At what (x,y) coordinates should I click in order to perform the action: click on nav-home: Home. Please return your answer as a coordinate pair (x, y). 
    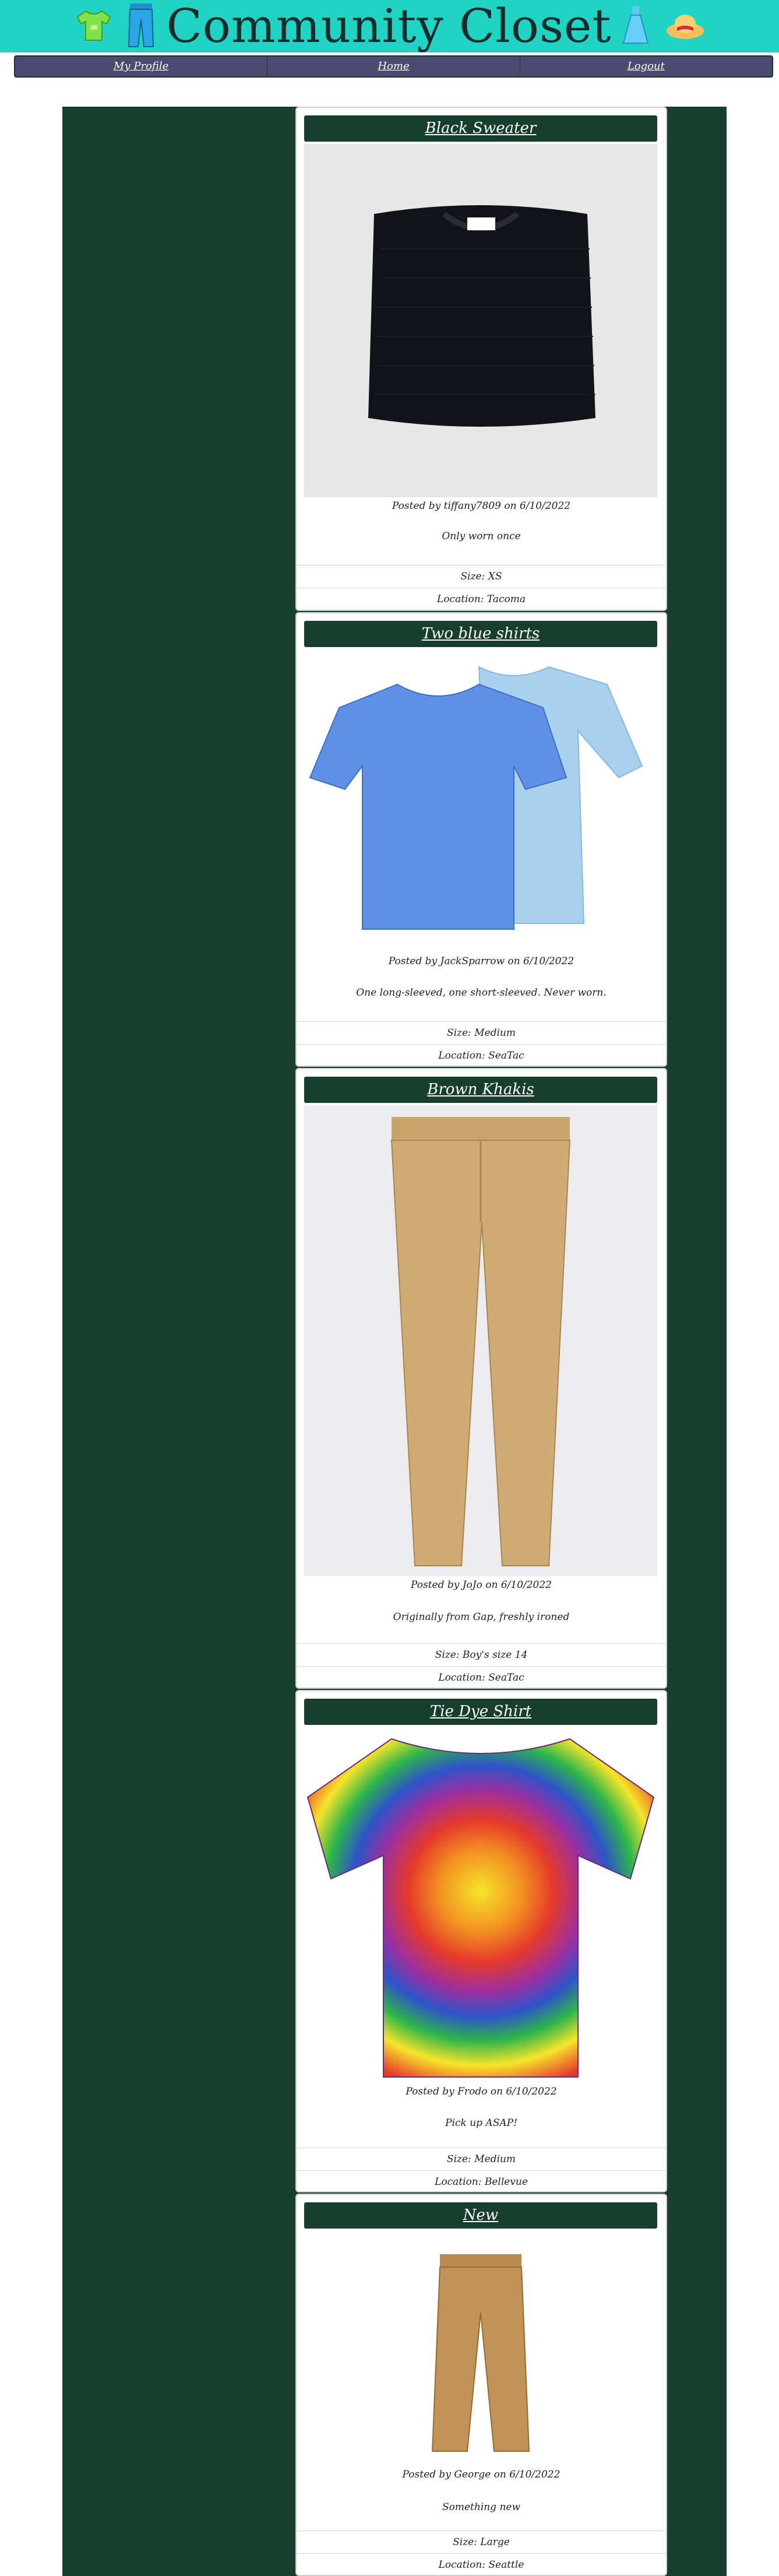
    Looking at the image, I should click on (393, 66).